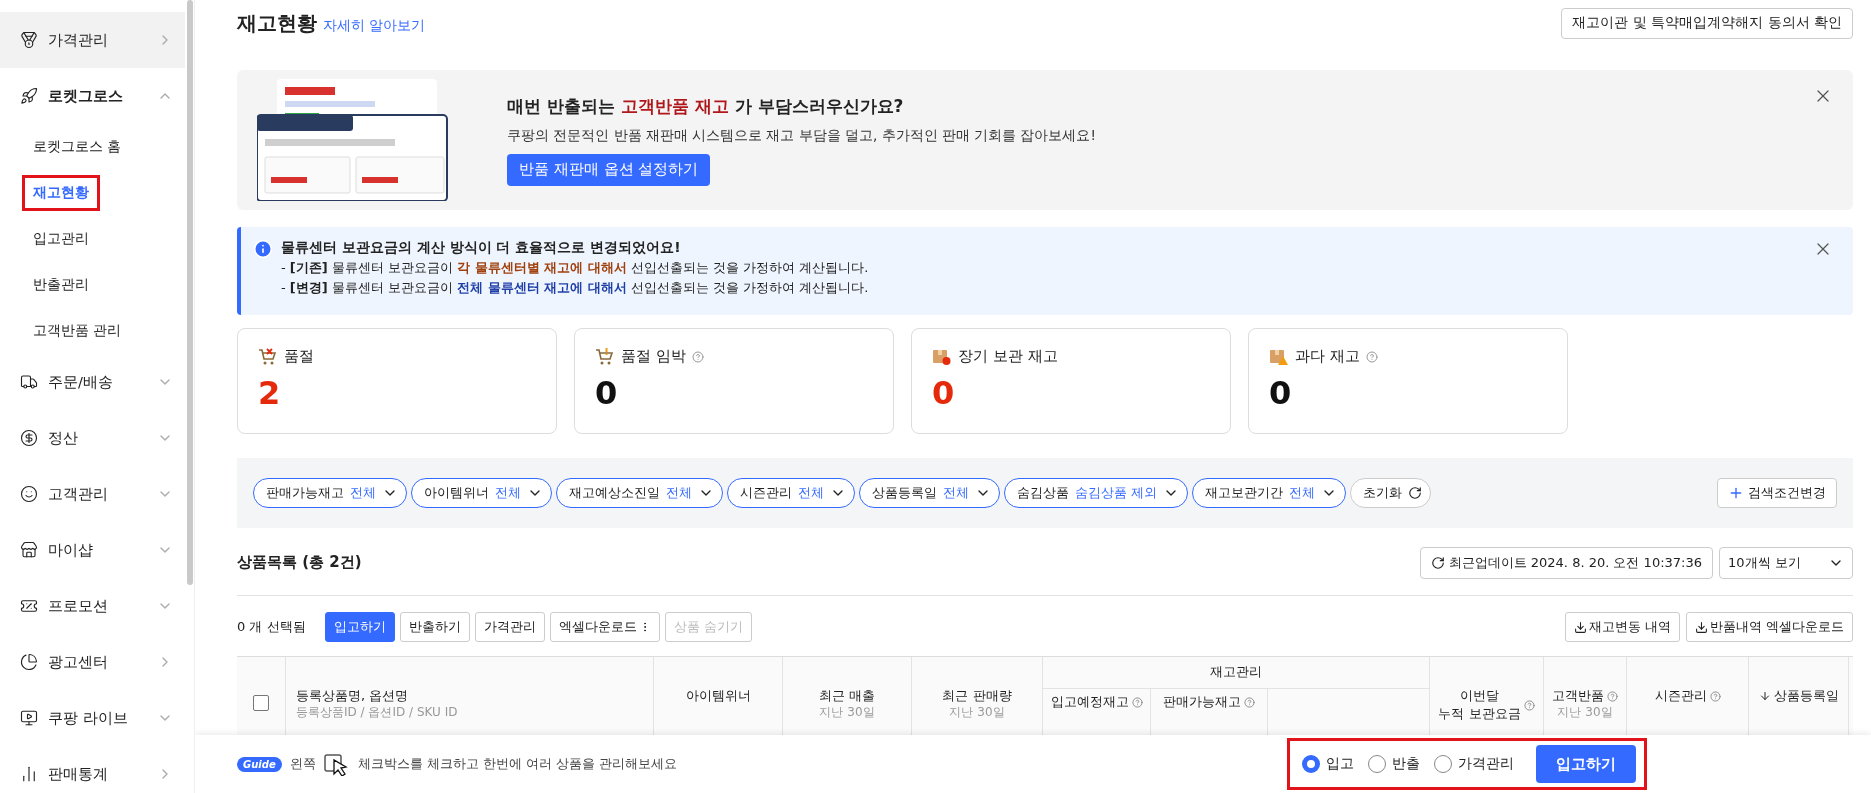  What do you see at coordinates (575, 268) in the screenshot?
I see `notice-line: - [기존] 물류센터 보관요금이 각 물류센터별 재고에 대해서 선입선출되는 것을 가정하여 계산됩니다.` at bounding box center [575, 268].